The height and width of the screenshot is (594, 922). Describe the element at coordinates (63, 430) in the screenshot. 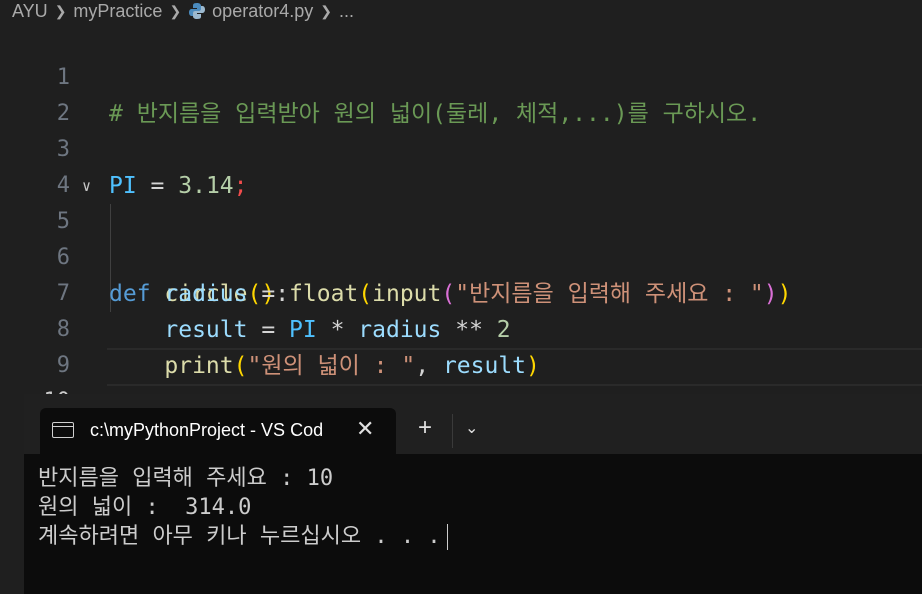

I see `terminal-icon` at that location.